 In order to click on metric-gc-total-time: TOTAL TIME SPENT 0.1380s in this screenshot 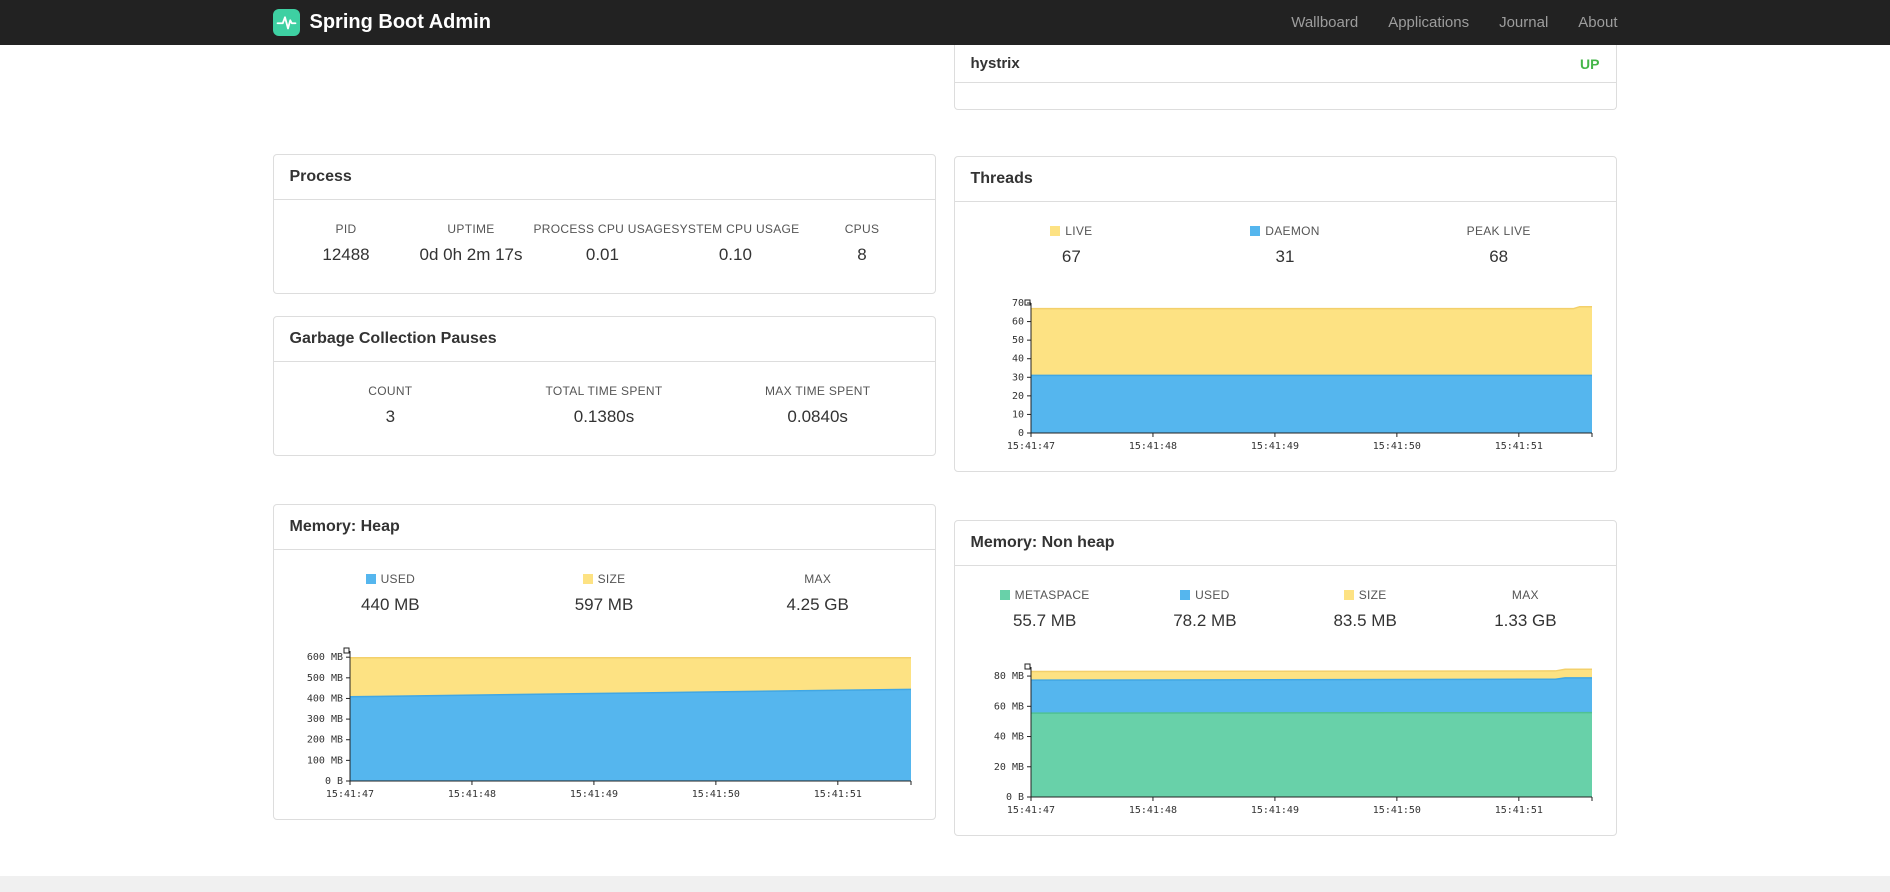, I will do `click(604, 405)`.